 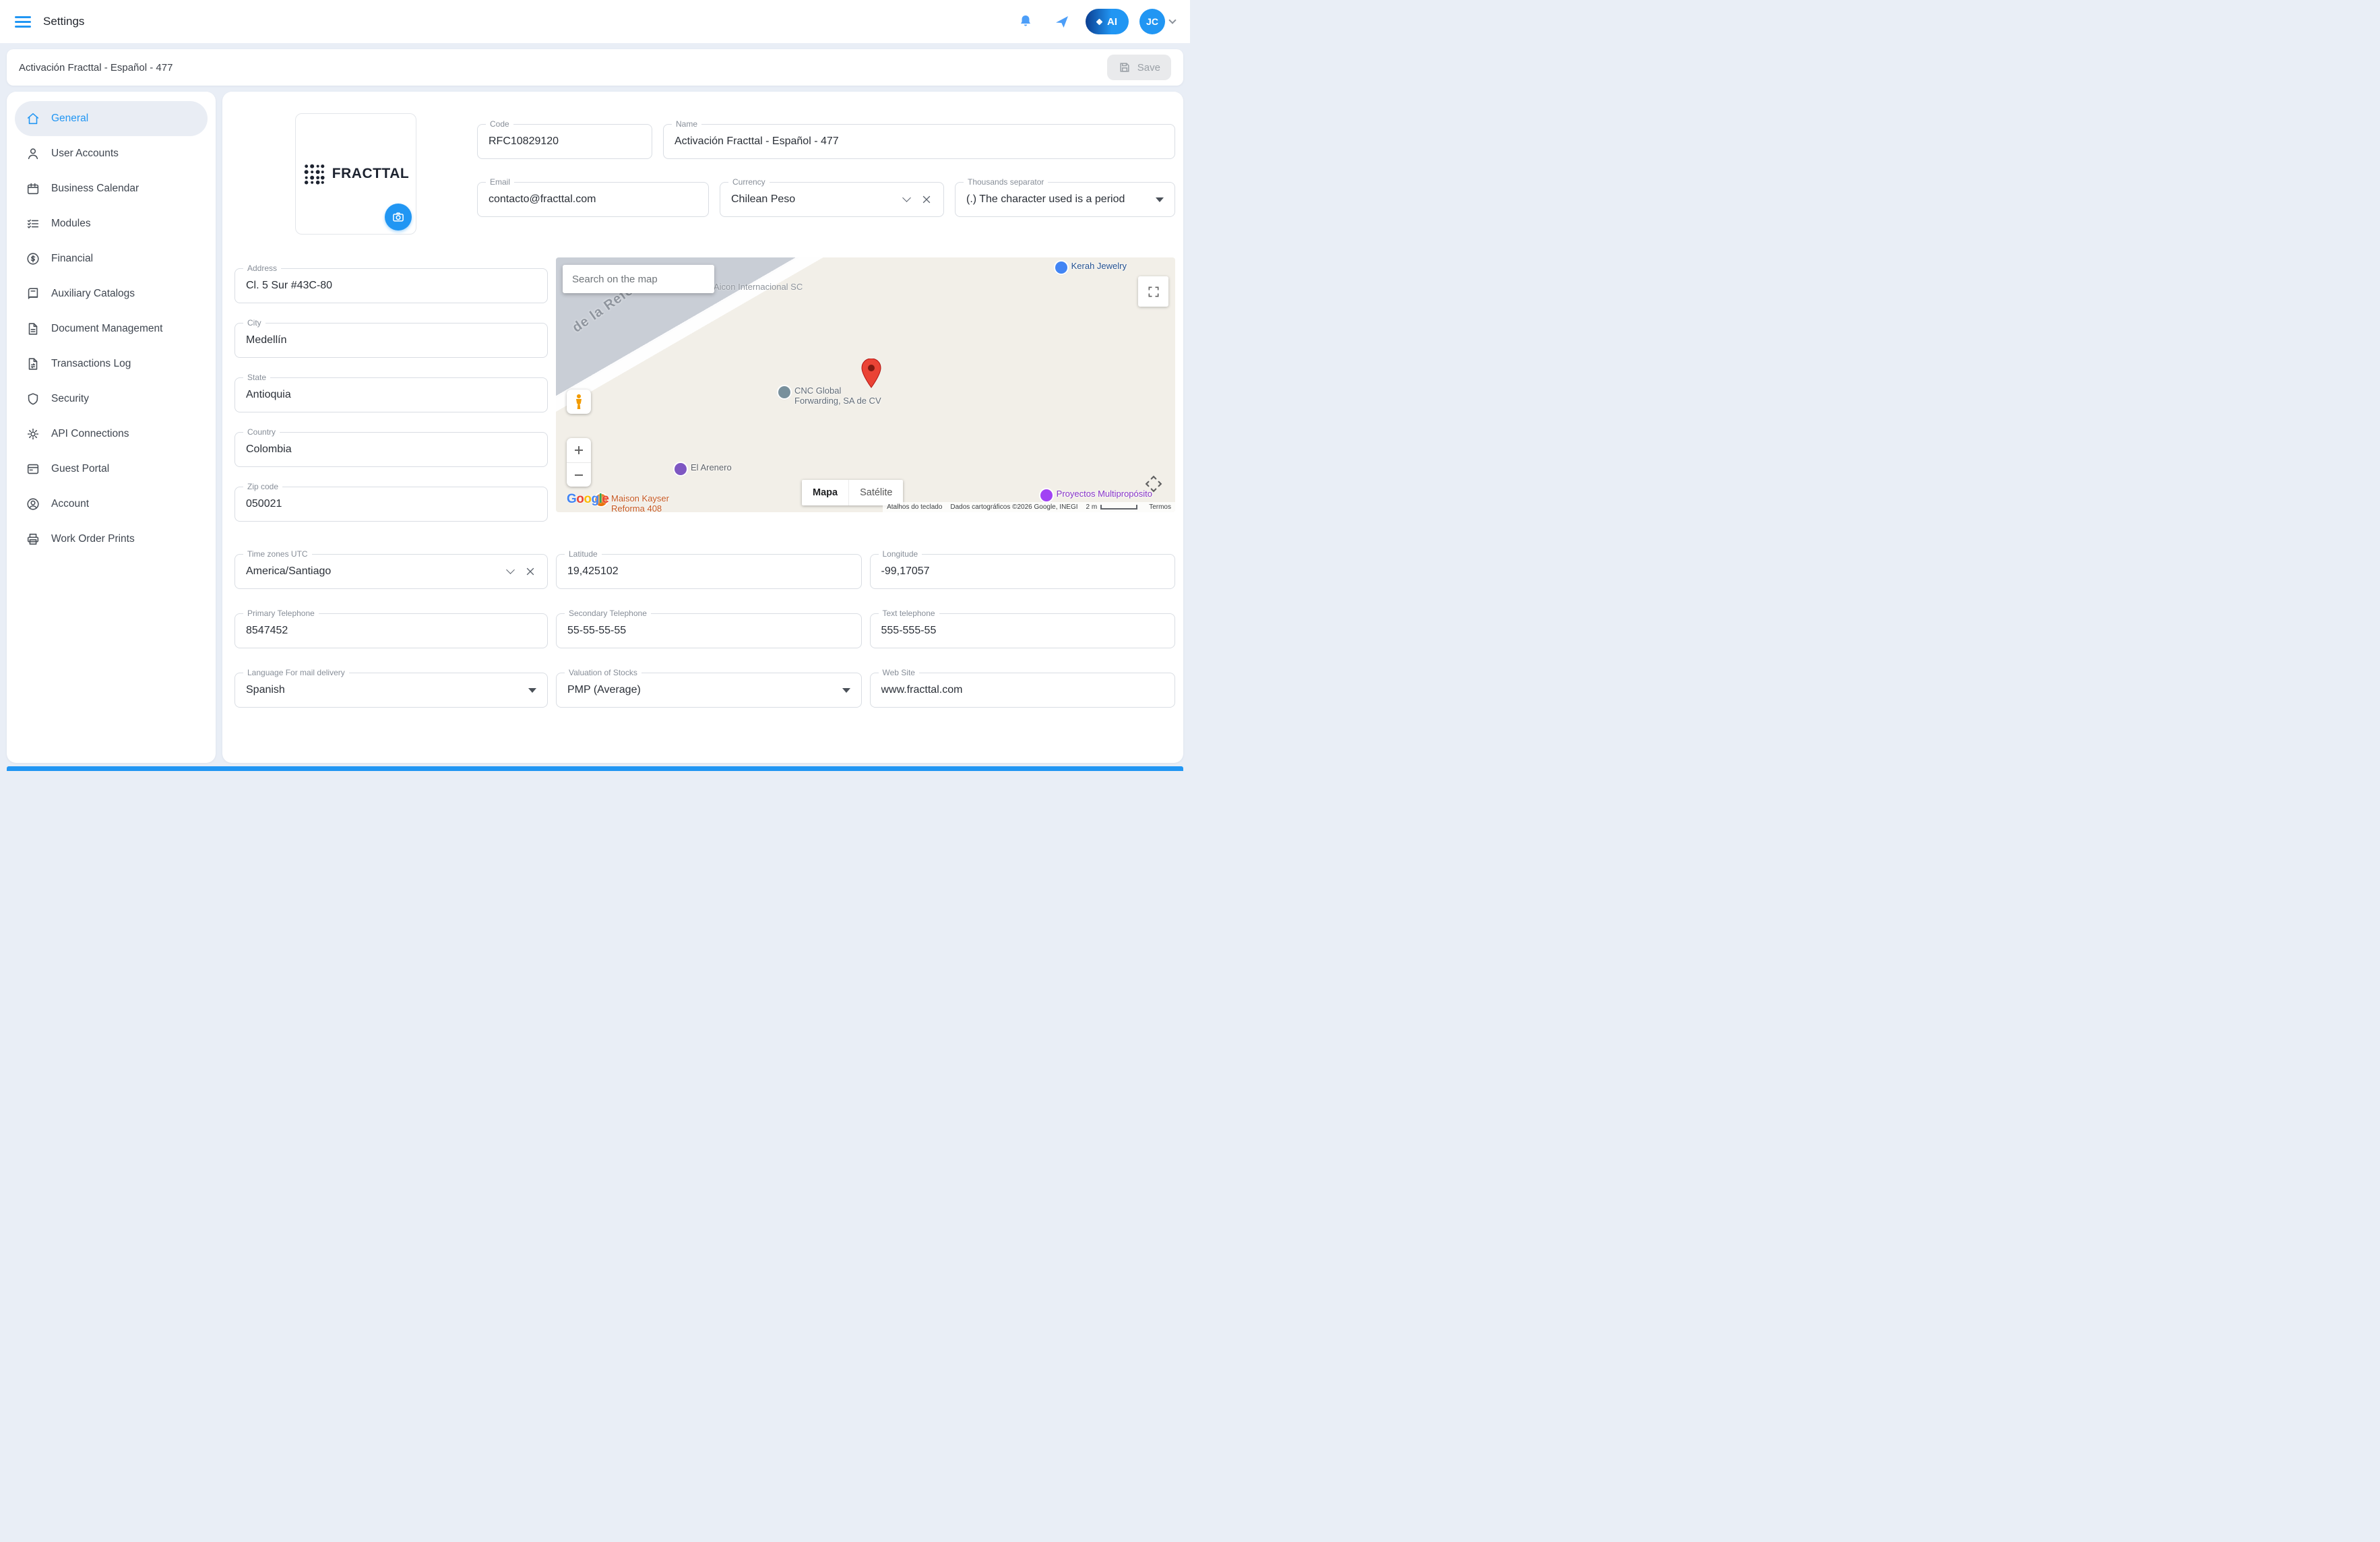 I want to click on sidebar-item-business-calendar: Business Calendar, so click(x=112, y=188).